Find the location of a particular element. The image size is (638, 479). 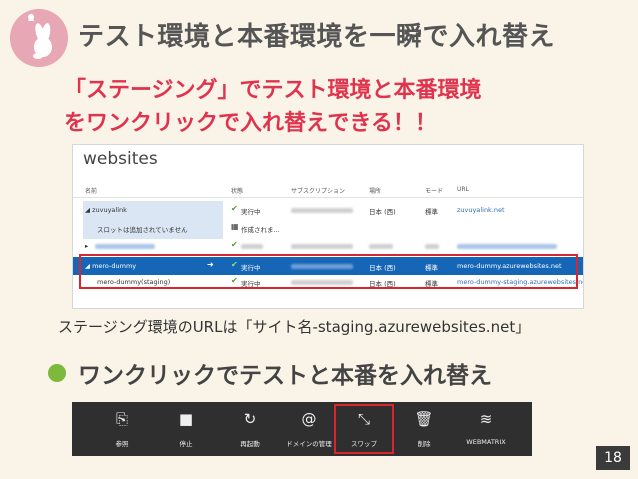

stop-icon: ■ is located at coordinates (186, 419).